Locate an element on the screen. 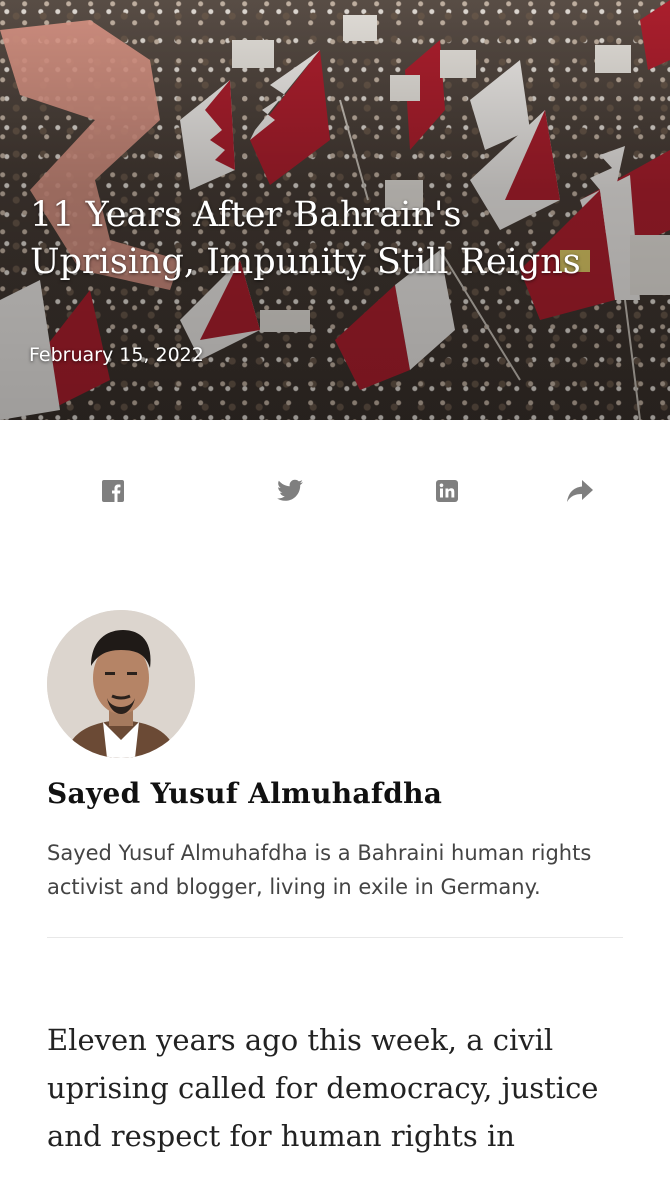 This screenshot has width=670, height=1200. author-portrait is located at coordinates (121, 684).